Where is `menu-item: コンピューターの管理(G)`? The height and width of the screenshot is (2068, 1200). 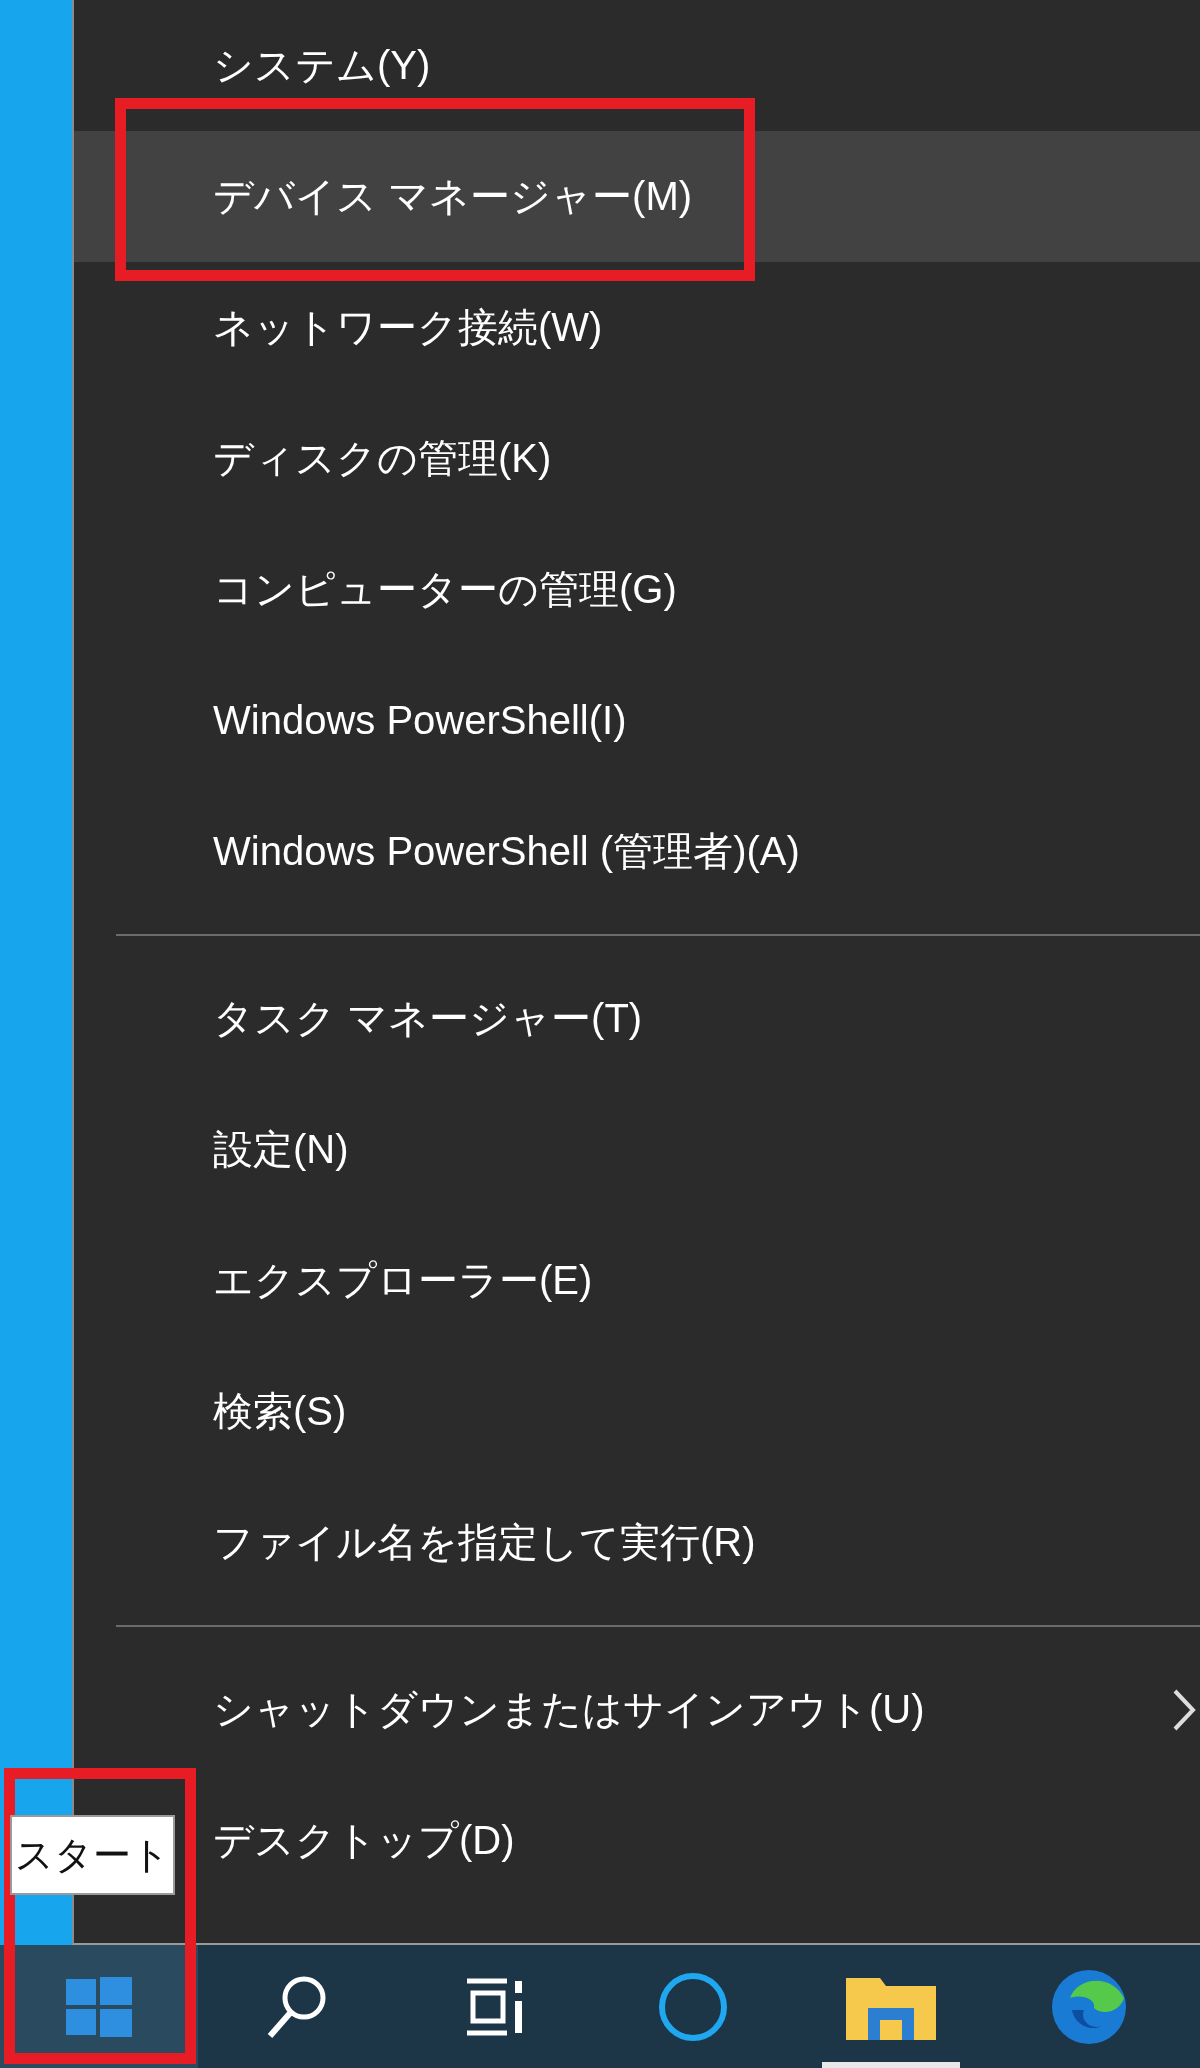
menu-item: コンピューターの管理(G) is located at coordinates (637, 589).